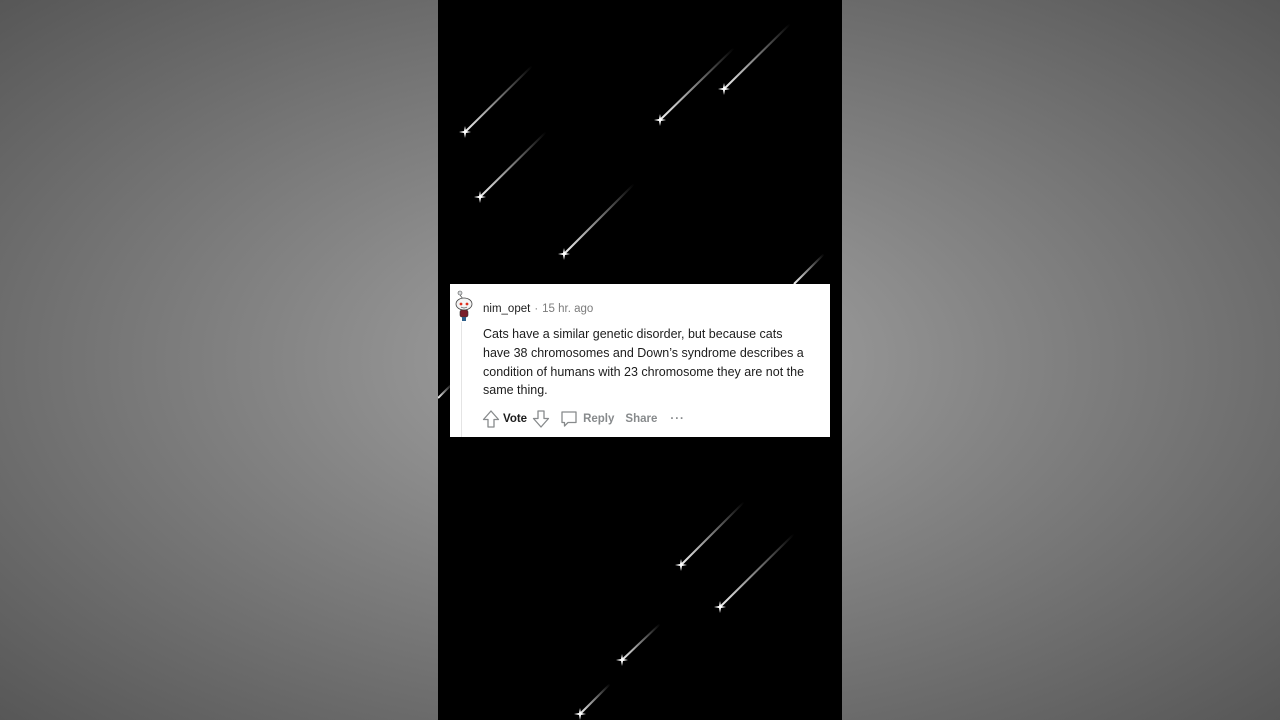 This screenshot has width=1280, height=720. I want to click on arrow-up-icon, so click(491, 419).